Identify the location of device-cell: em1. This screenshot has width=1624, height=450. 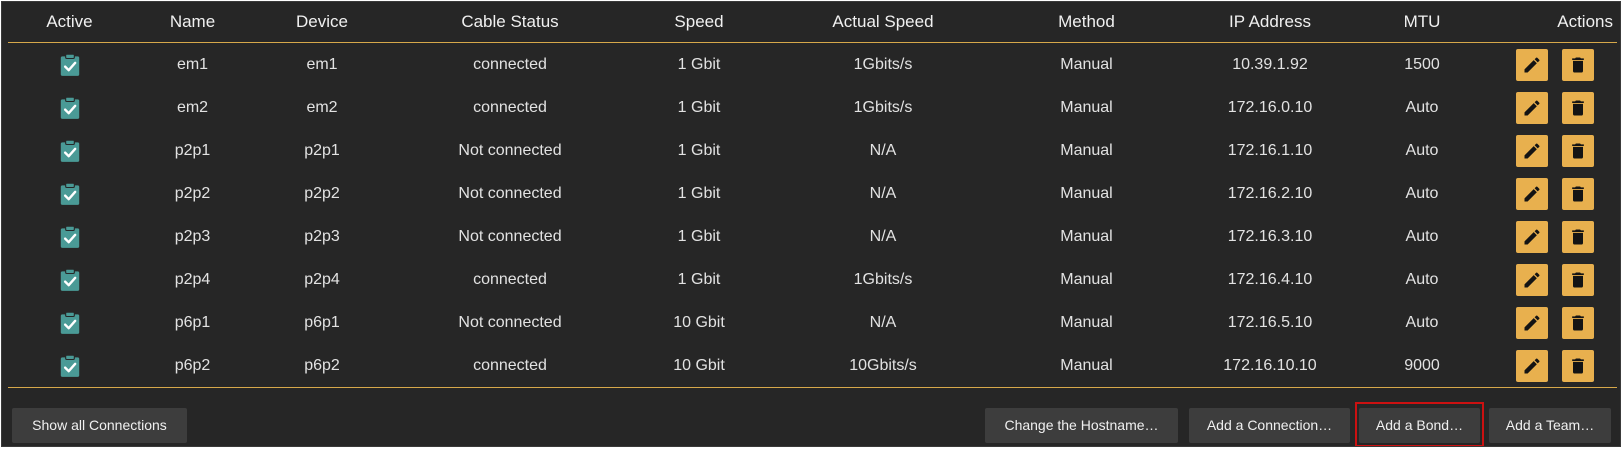
(322, 64).